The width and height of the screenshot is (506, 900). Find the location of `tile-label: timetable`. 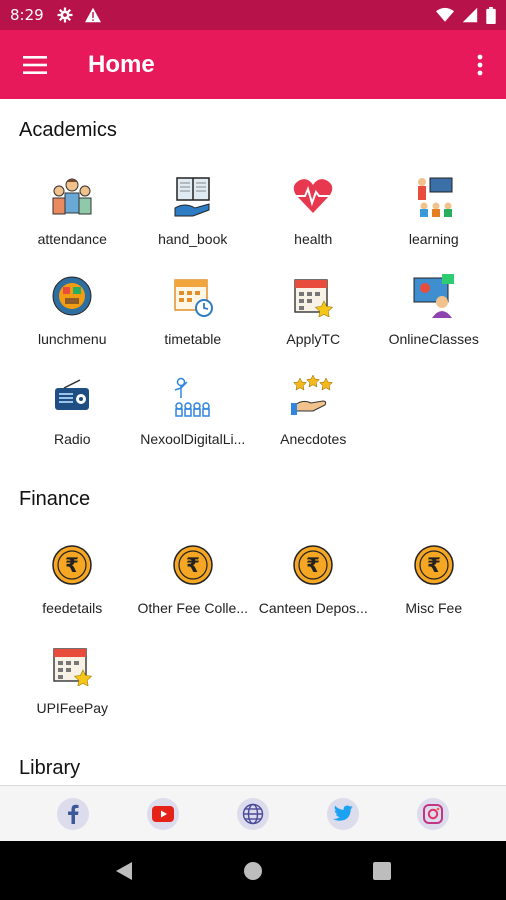

tile-label: timetable is located at coordinates (193, 339).